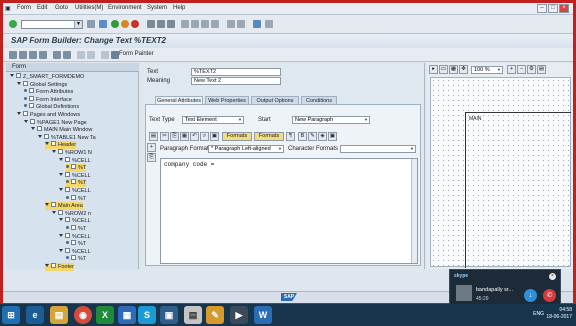  Describe the element at coordinates (174, 136) in the screenshot. I see `copy-icon: ⎘` at that location.